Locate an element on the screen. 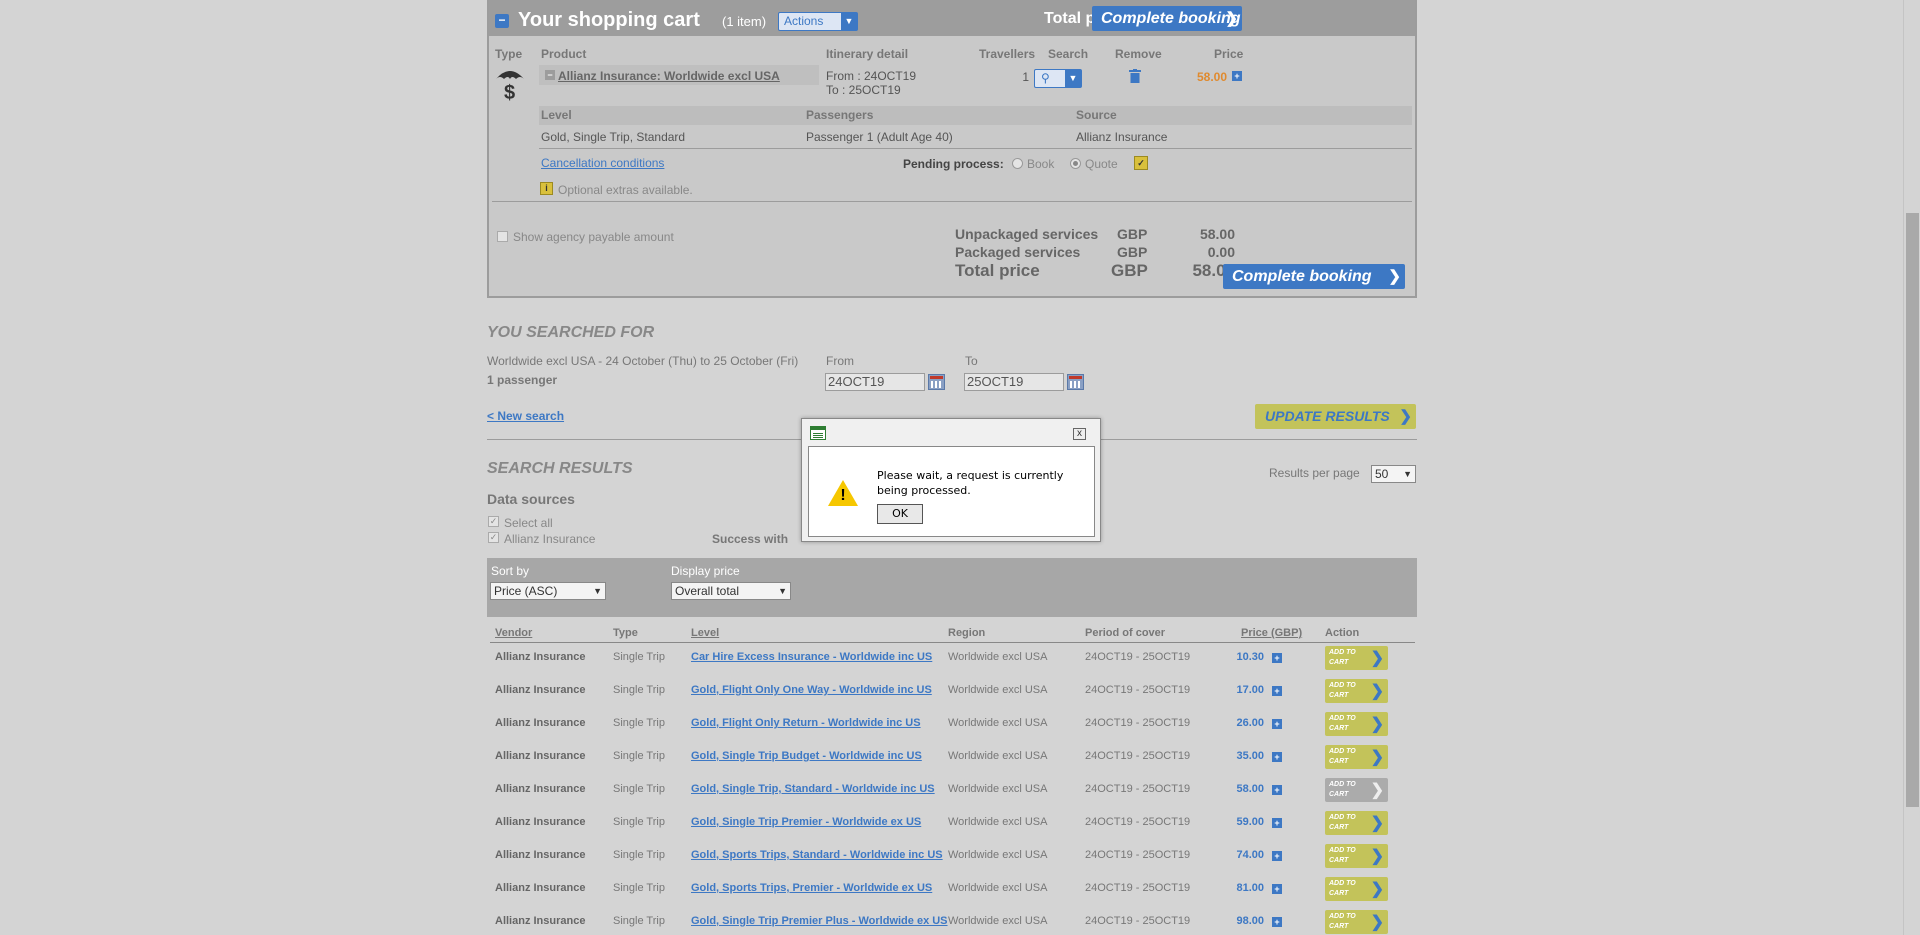 This screenshot has height=935, width=1920. sort-by-value: Price (ASC) is located at coordinates (526, 591).